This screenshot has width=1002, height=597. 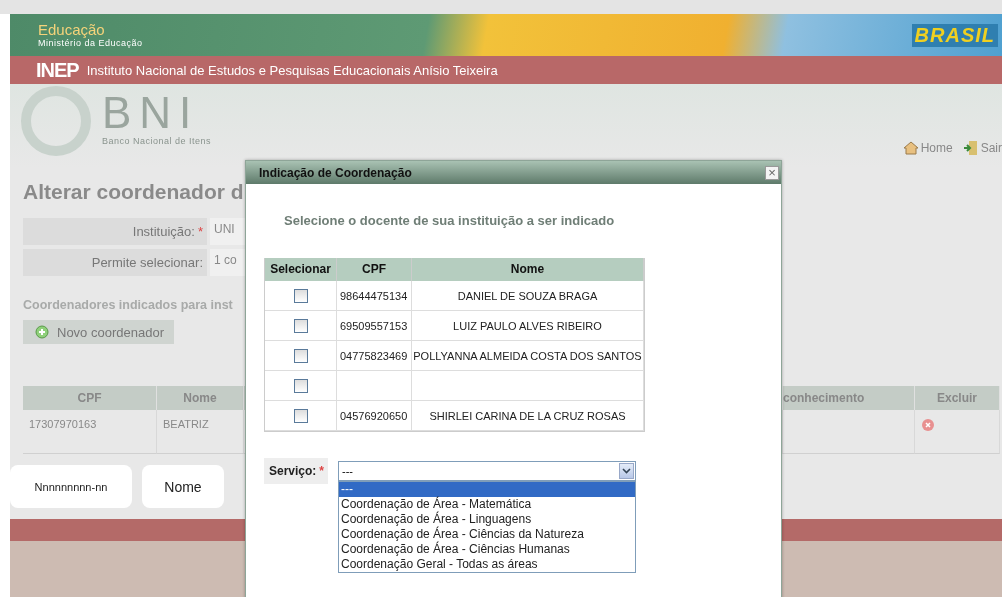 I want to click on table-cell: 98644475134, so click(x=374, y=295).